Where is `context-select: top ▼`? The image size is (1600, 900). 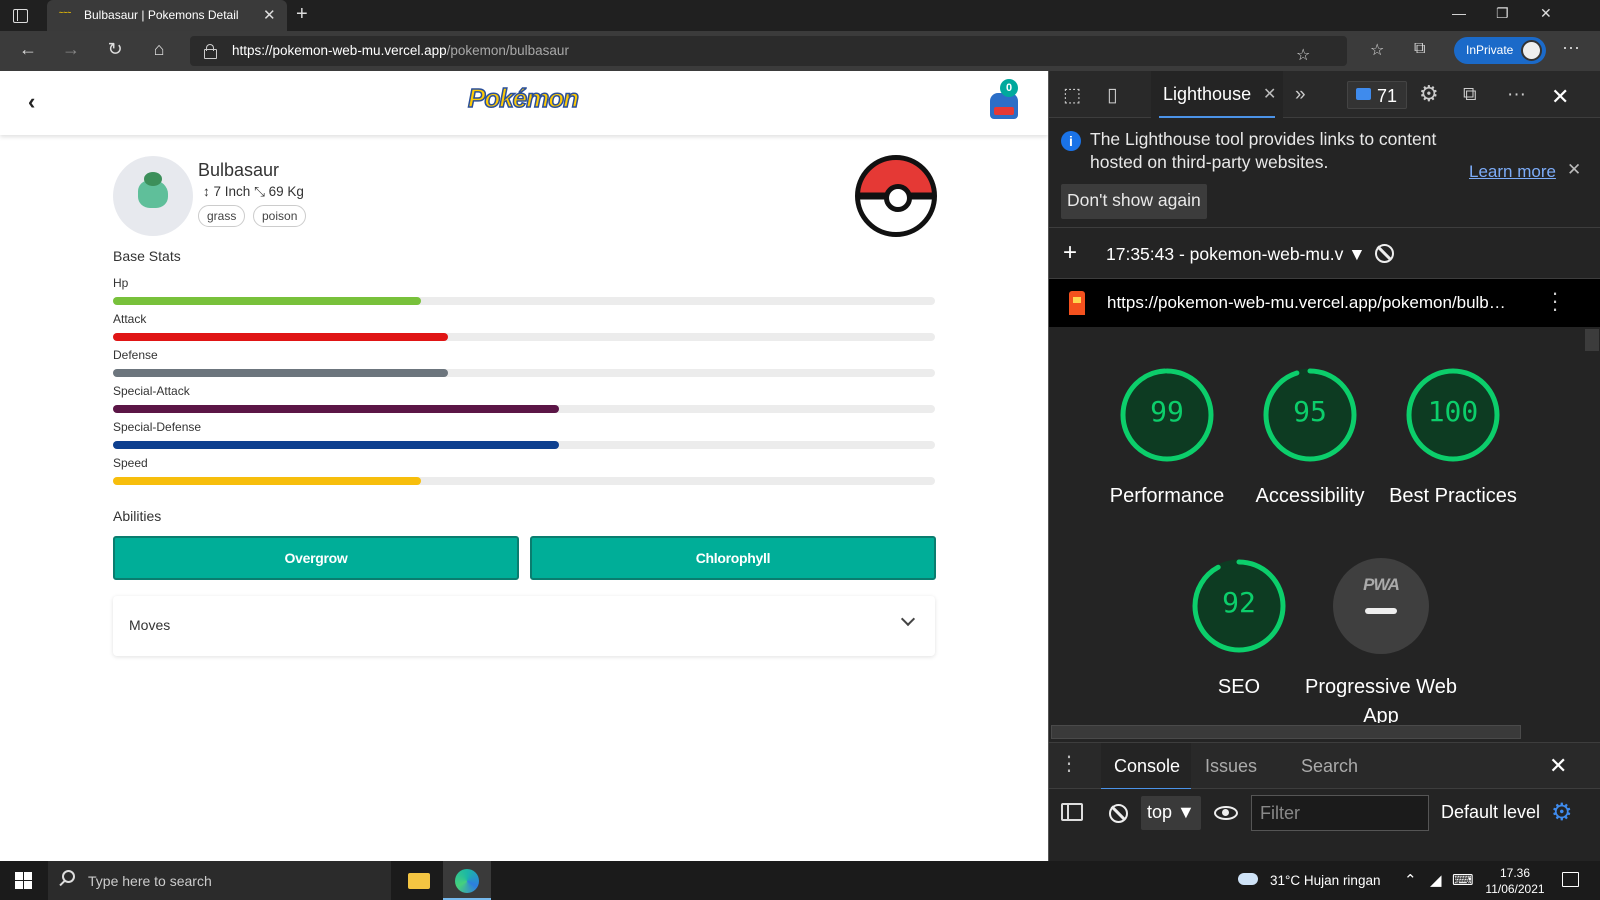 context-select: top ▼ is located at coordinates (1171, 813).